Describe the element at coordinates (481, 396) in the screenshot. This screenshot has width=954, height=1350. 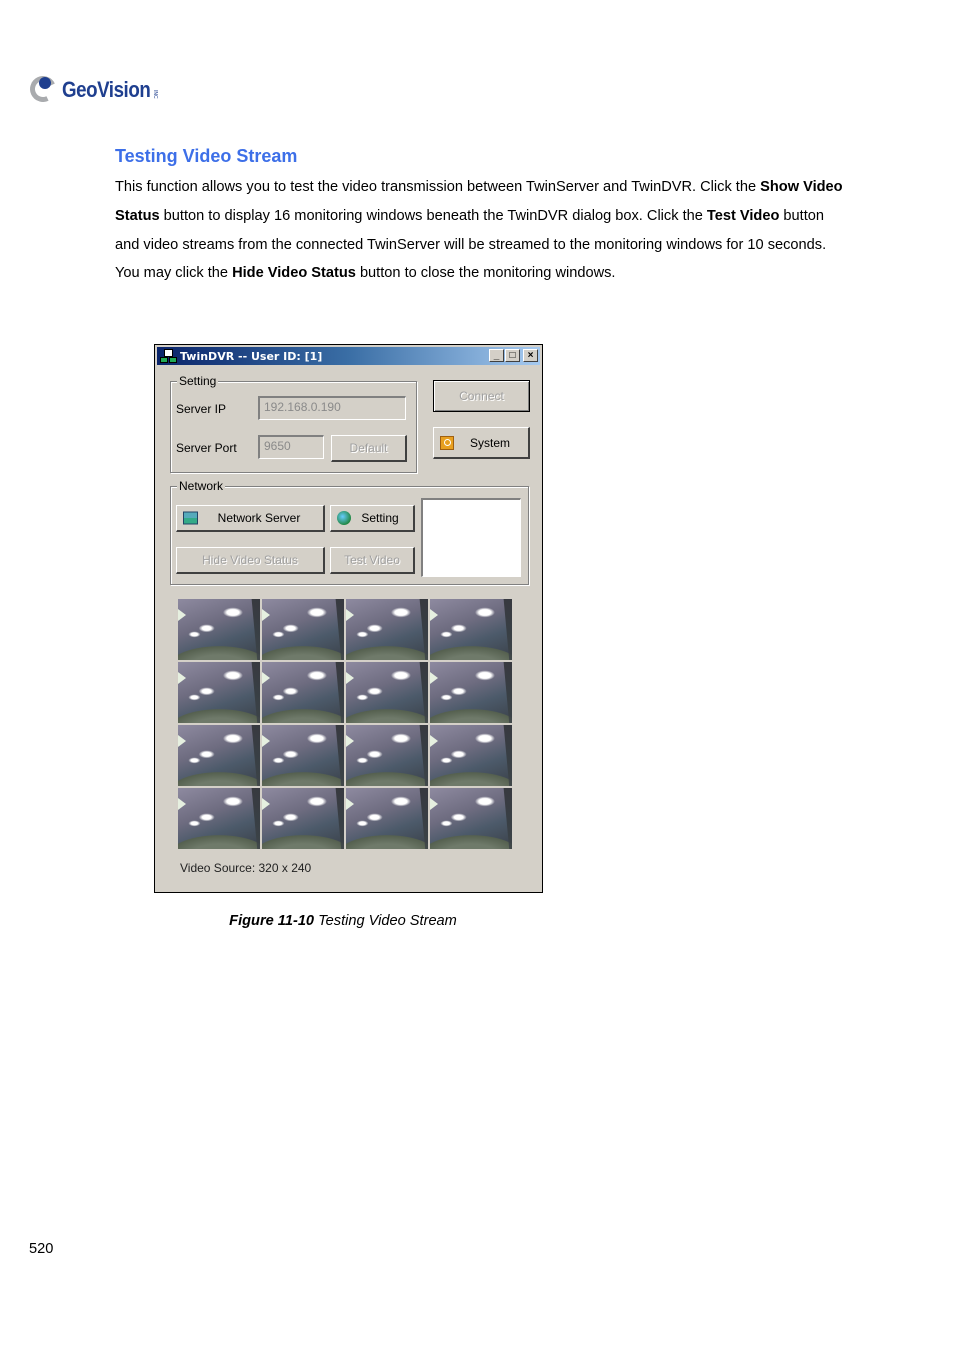
I see `connect-button: Connect` at that location.